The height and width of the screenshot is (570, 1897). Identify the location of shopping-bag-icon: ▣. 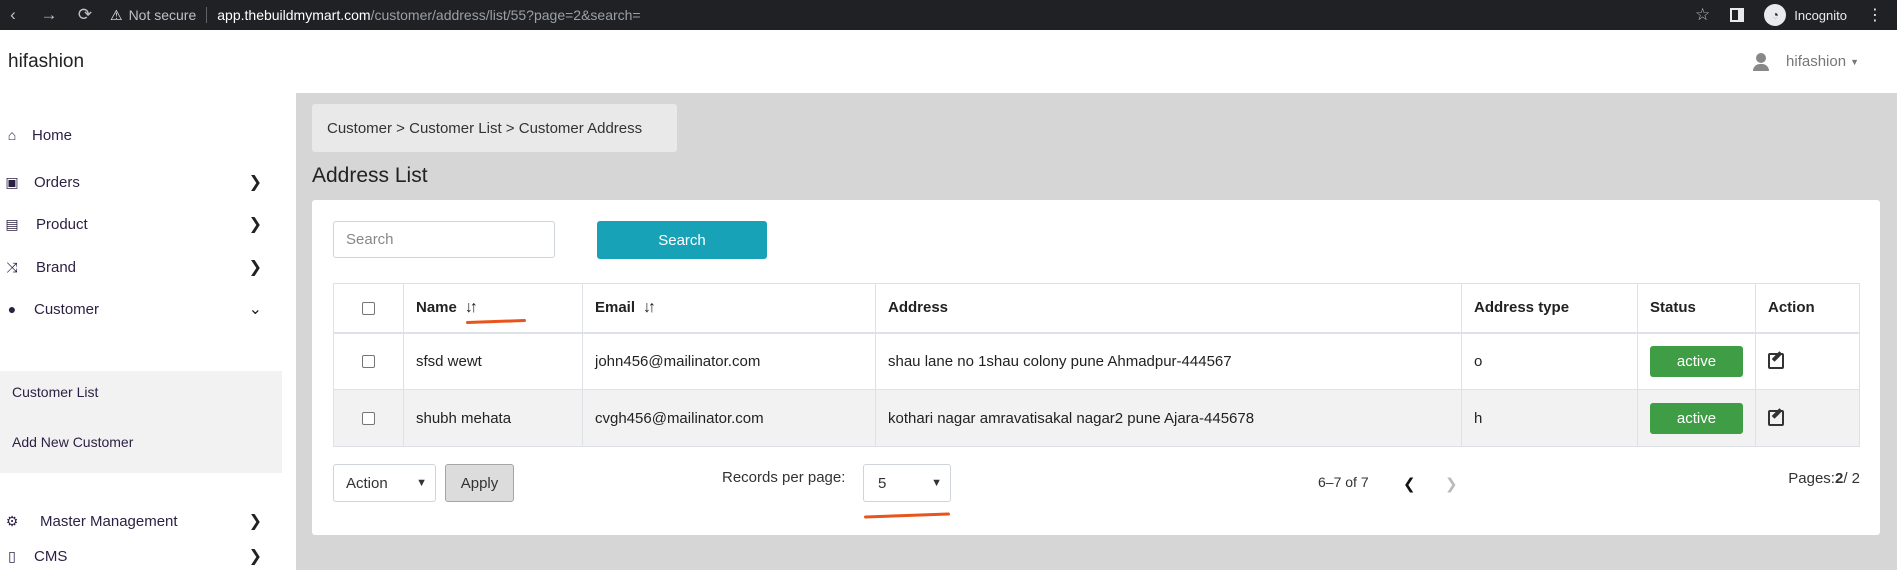
(12, 181).